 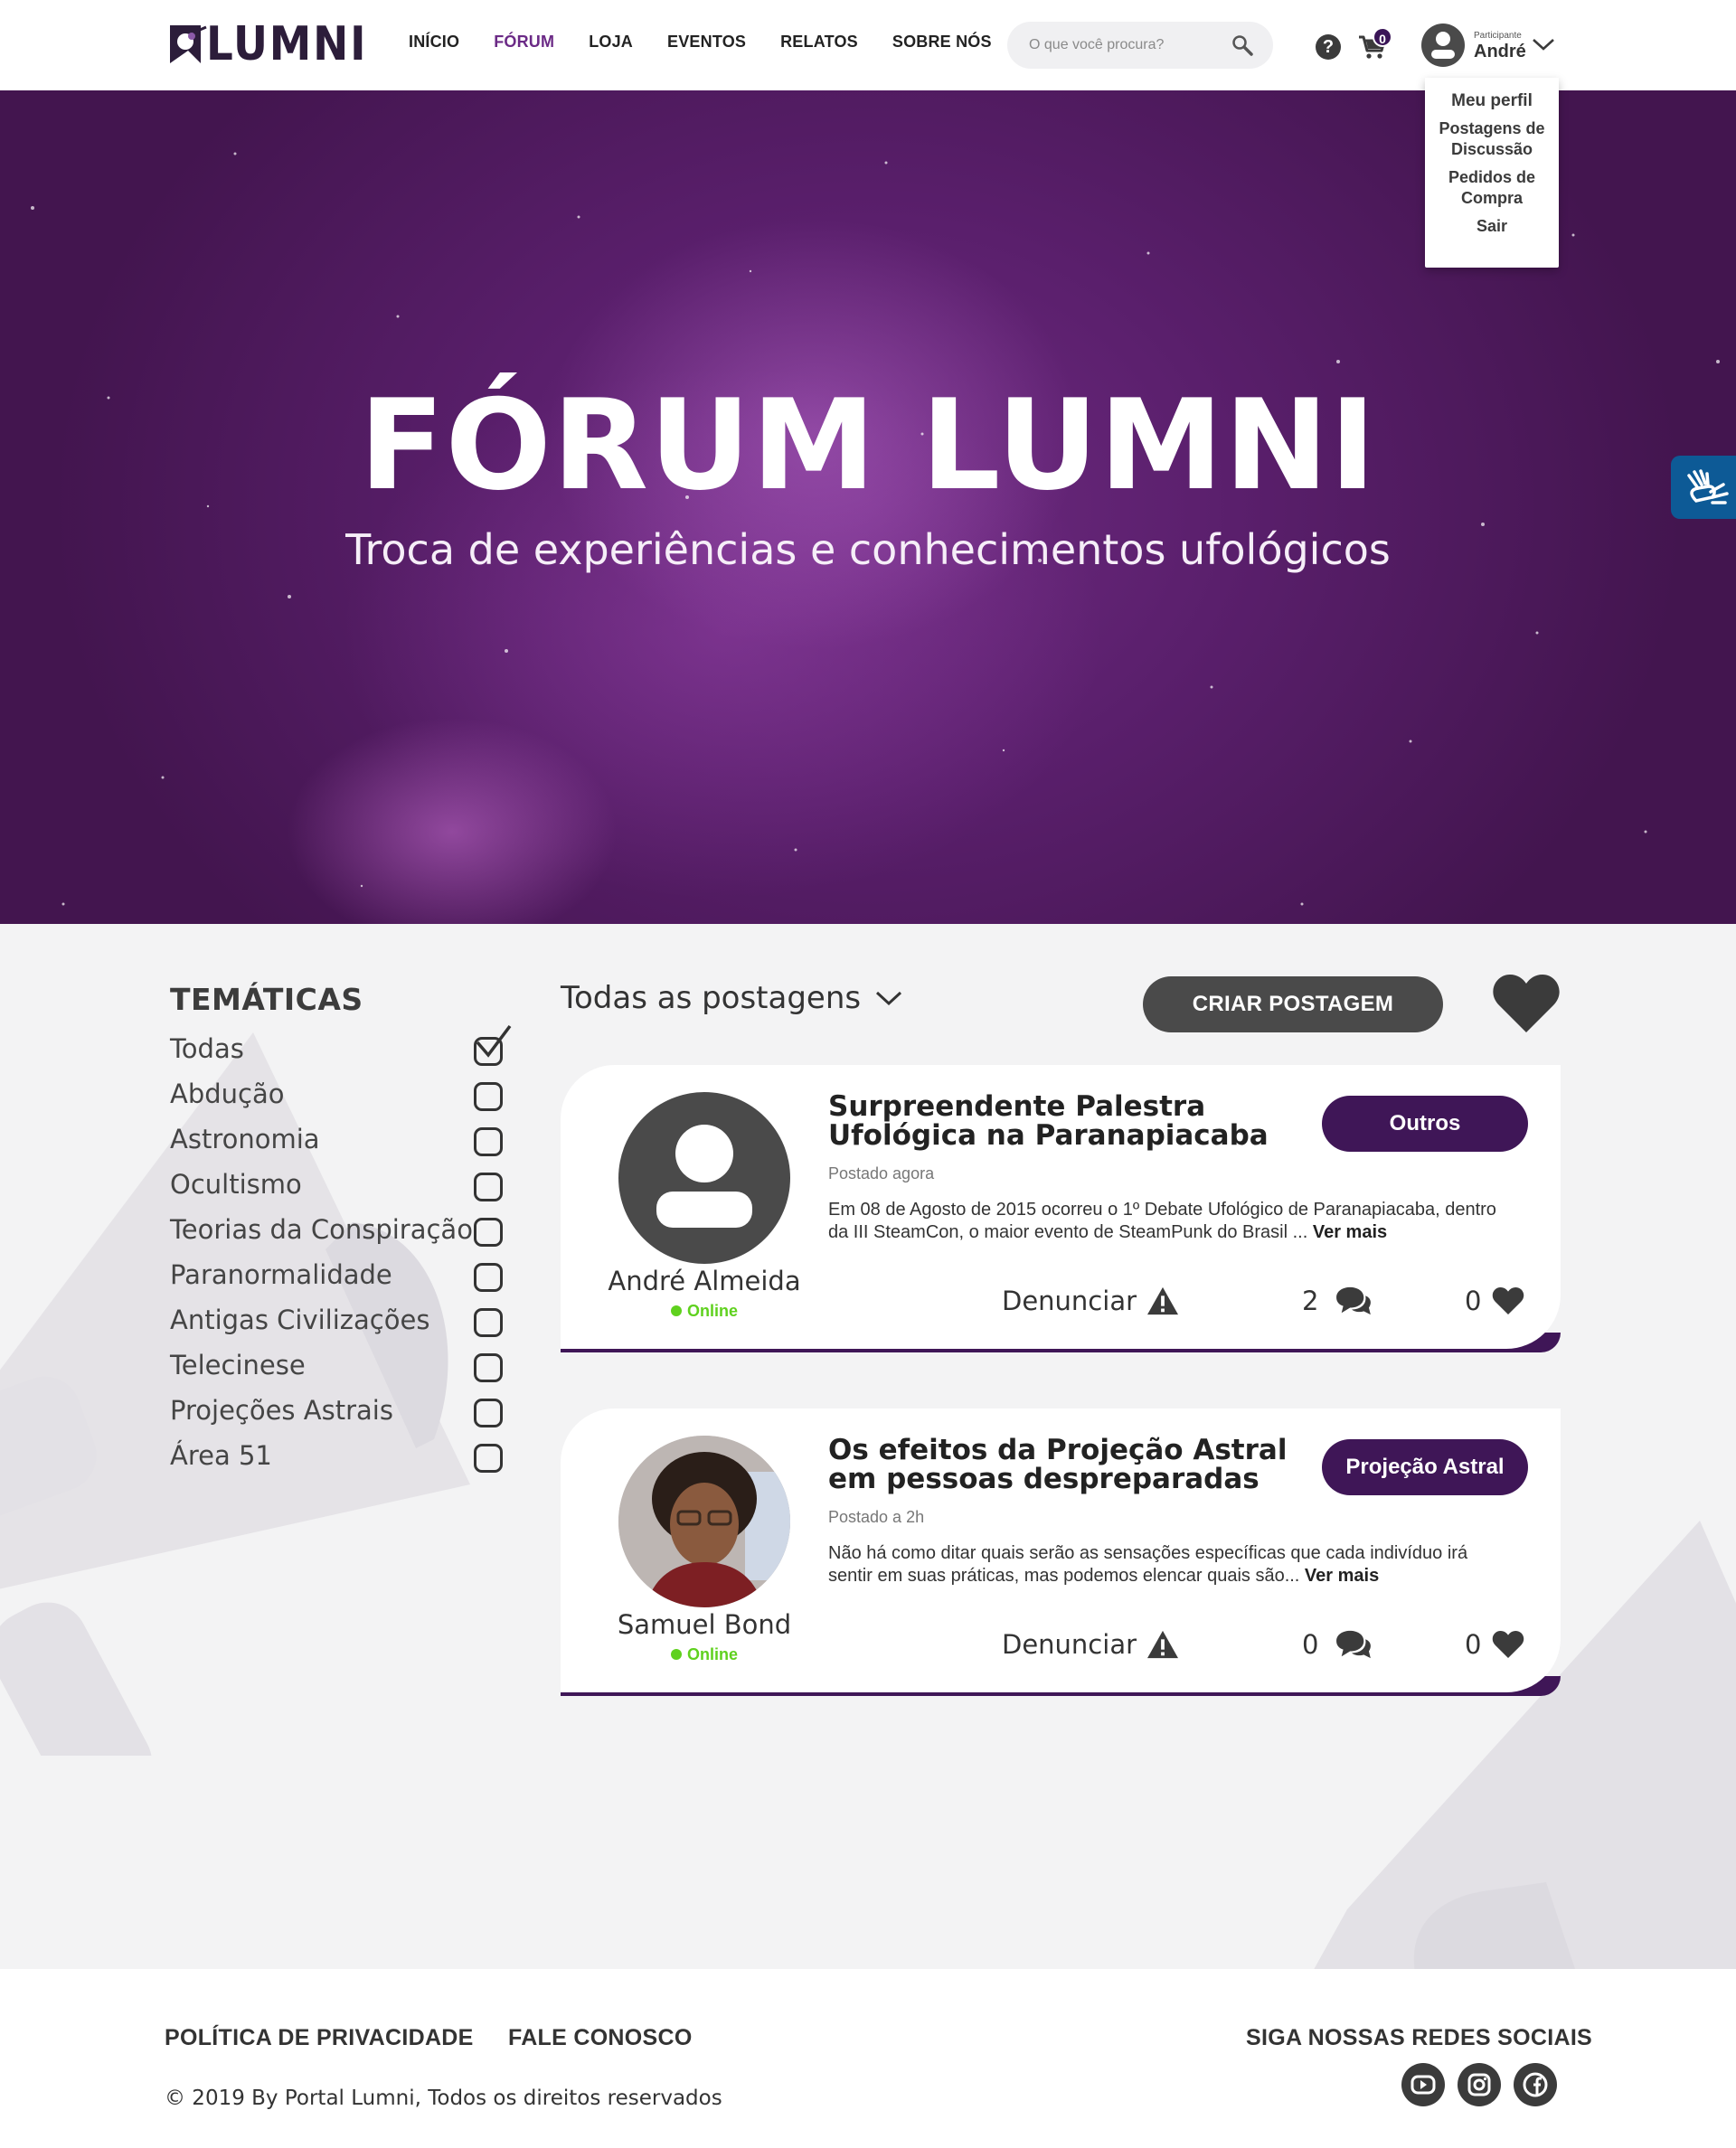 What do you see at coordinates (1498, 36) in the screenshot?
I see `user-role: Participante` at bounding box center [1498, 36].